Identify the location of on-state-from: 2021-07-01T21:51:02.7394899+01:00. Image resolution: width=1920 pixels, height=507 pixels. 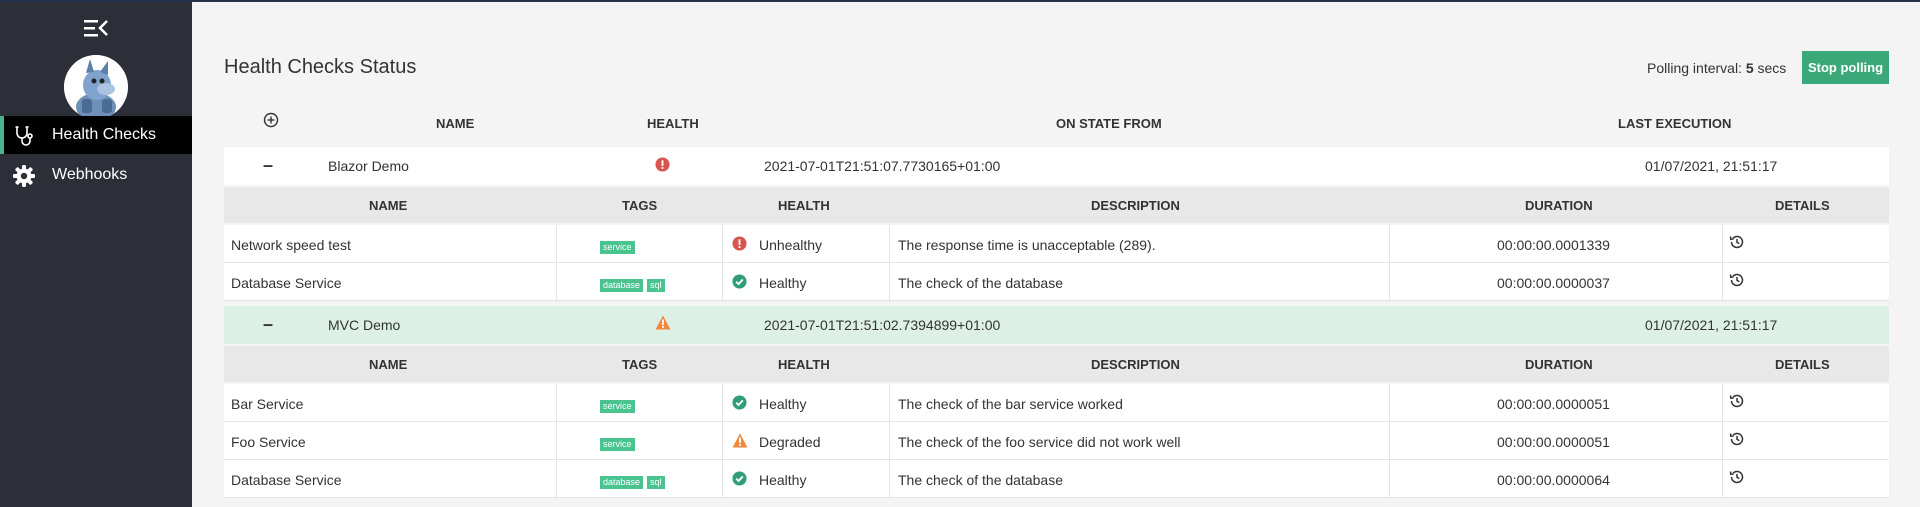
(882, 325).